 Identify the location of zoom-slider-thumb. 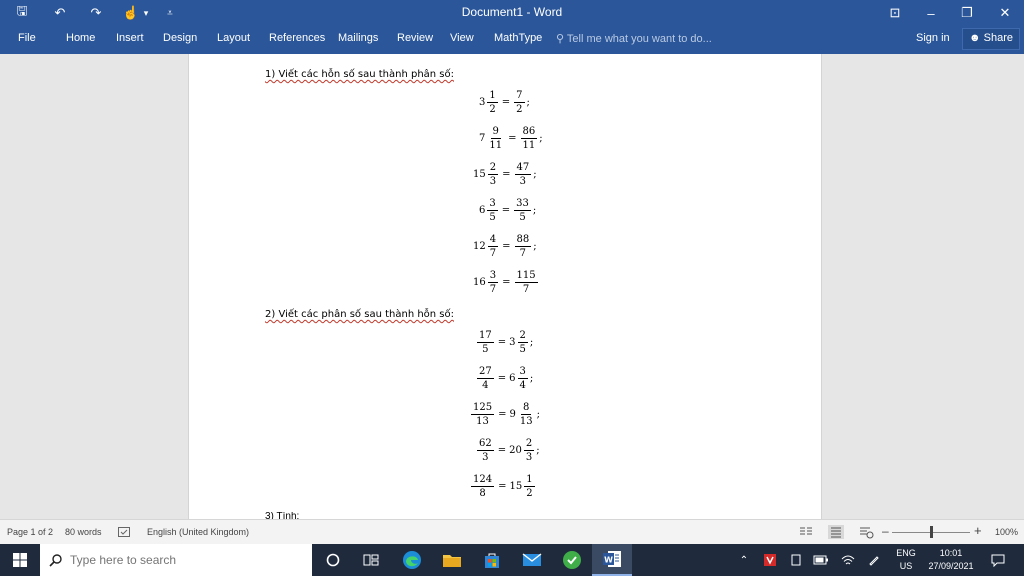
(931, 532).